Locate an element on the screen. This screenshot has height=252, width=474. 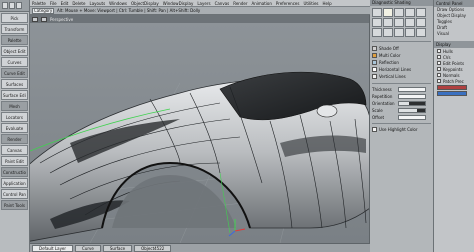
menu-item-windowdisplay: WindowDisplay is located at coordinates (178, 3).